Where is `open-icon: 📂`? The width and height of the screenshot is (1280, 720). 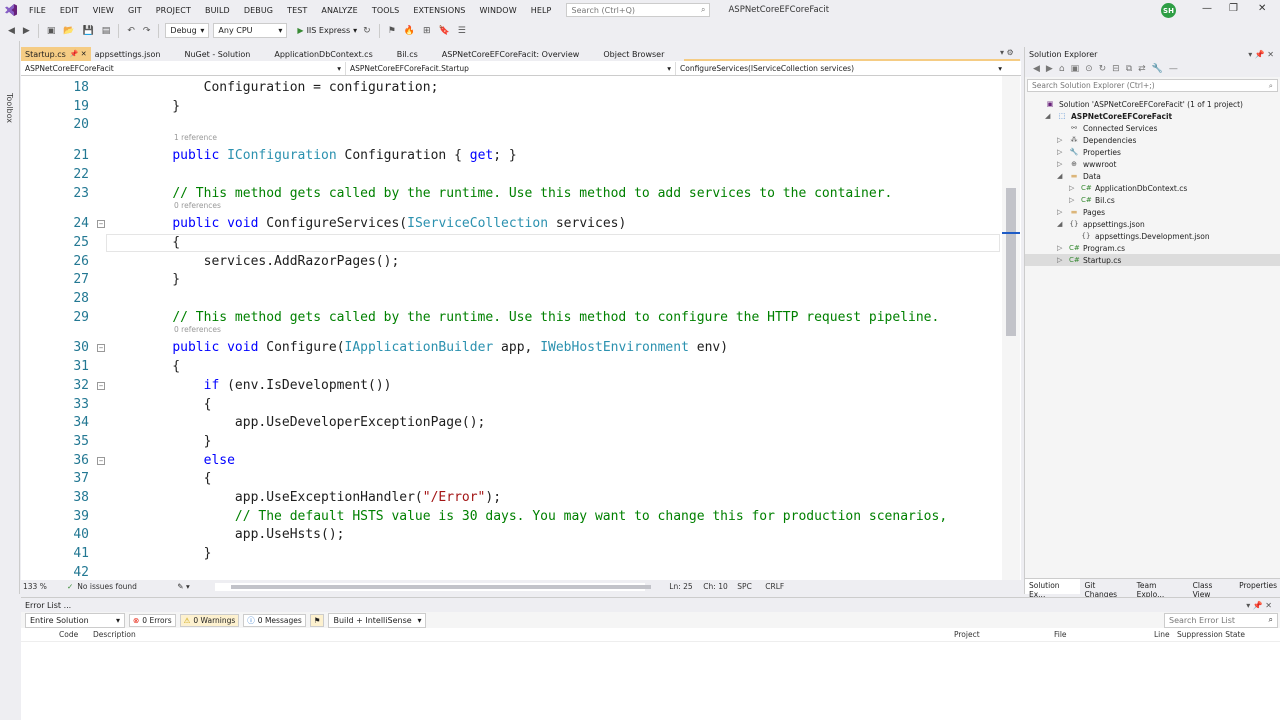
open-icon: 📂 is located at coordinates (68, 31).